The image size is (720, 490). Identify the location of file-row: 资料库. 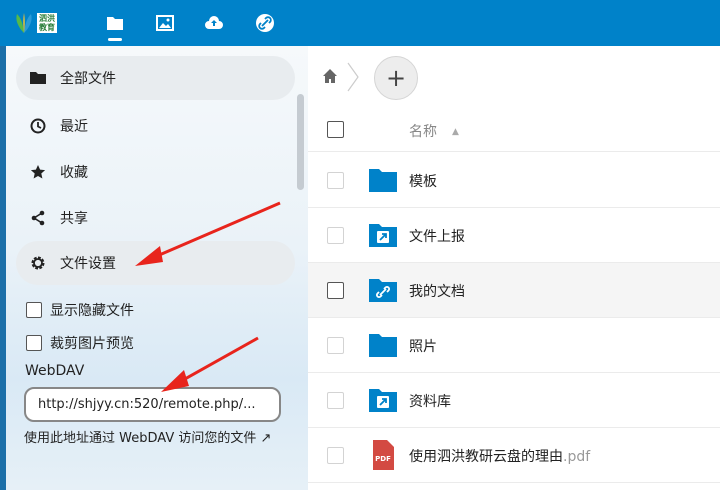
(514, 400).